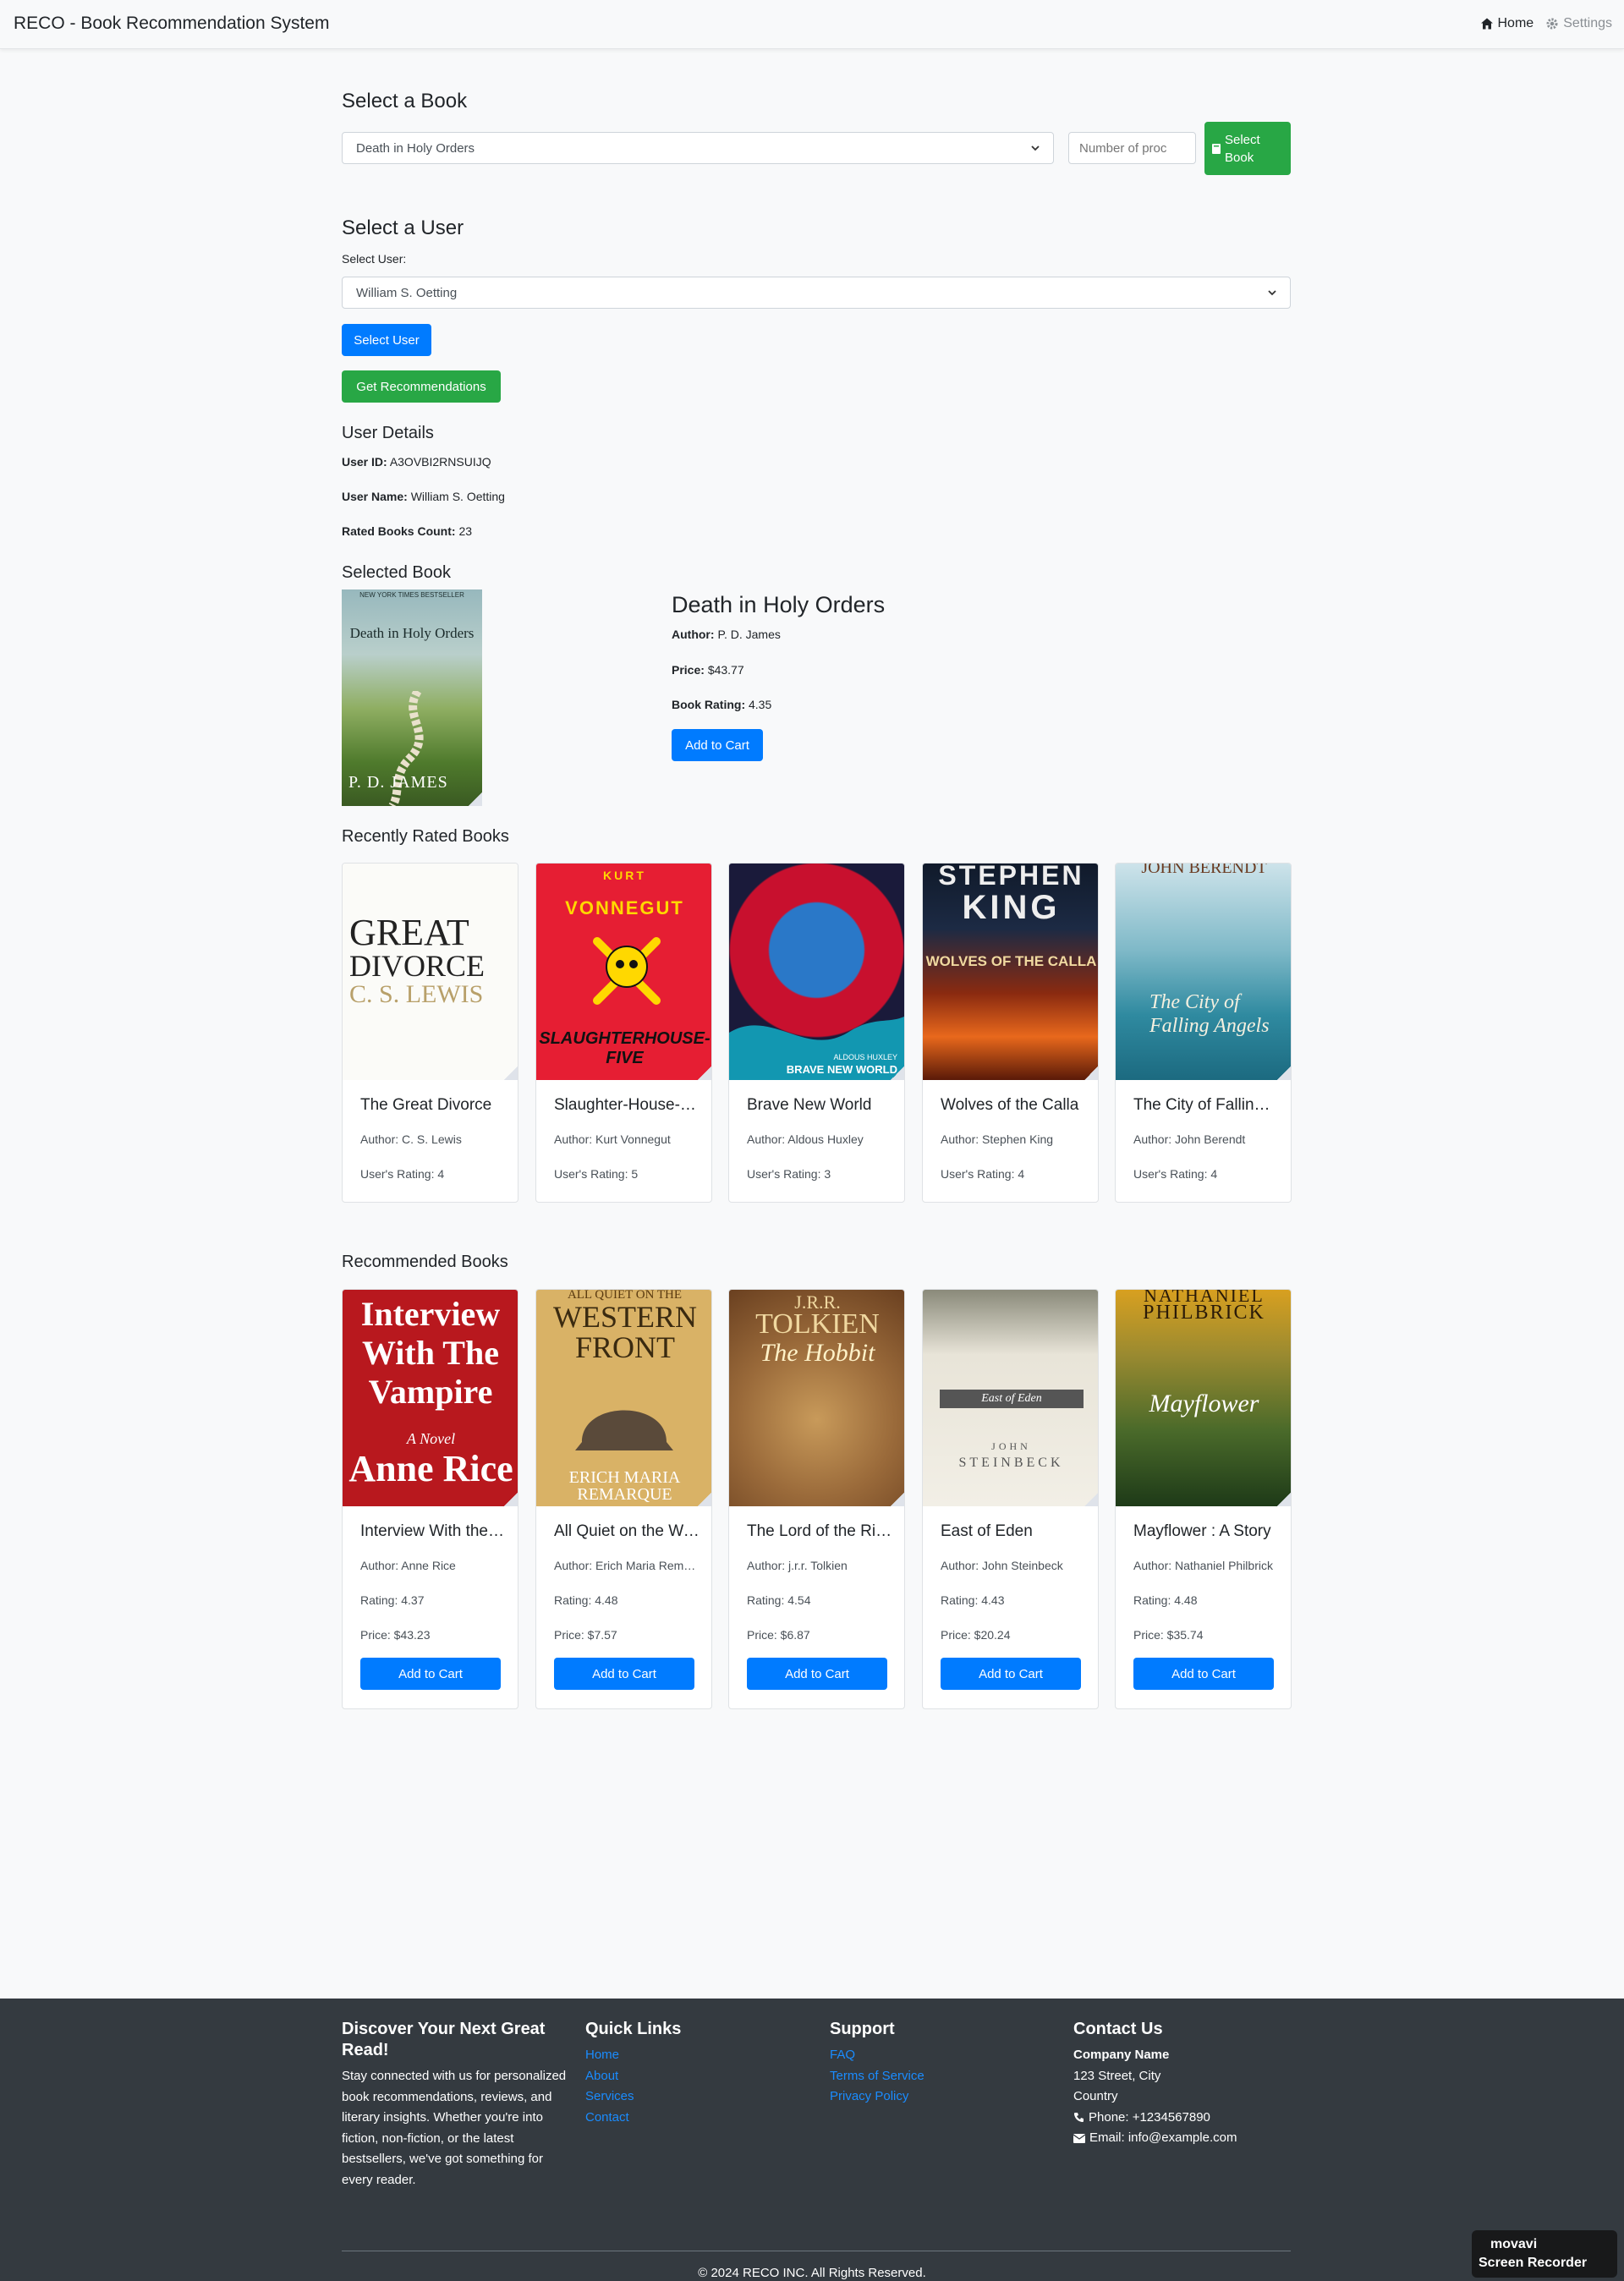 This screenshot has height=2281, width=1624. What do you see at coordinates (812, 2273) in the screenshot?
I see `footer-copyright: © 2024 RECO INC. All Rights Reserved.` at bounding box center [812, 2273].